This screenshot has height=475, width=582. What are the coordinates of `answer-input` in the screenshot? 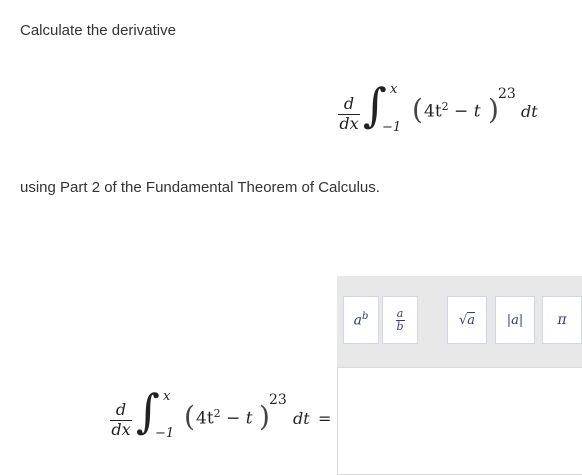 It's located at (459, 421).